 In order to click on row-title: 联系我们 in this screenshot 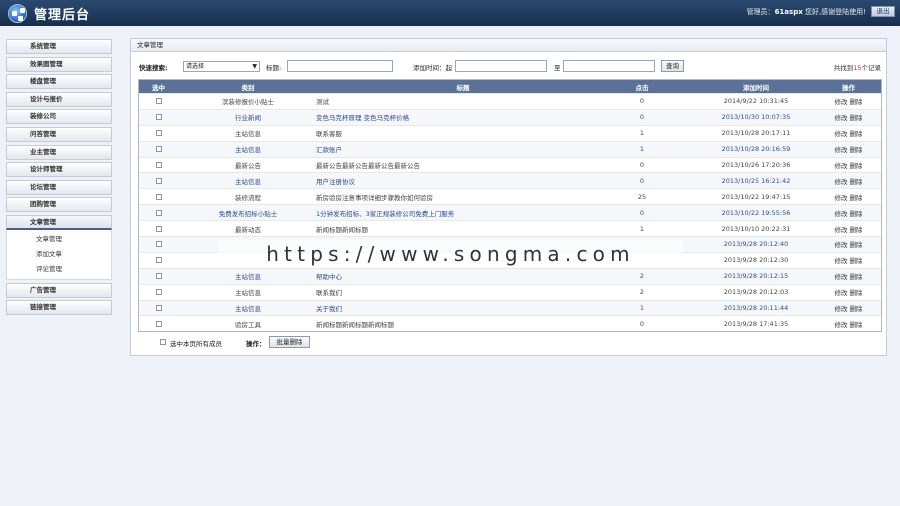, I will do `click(479, 292)`.